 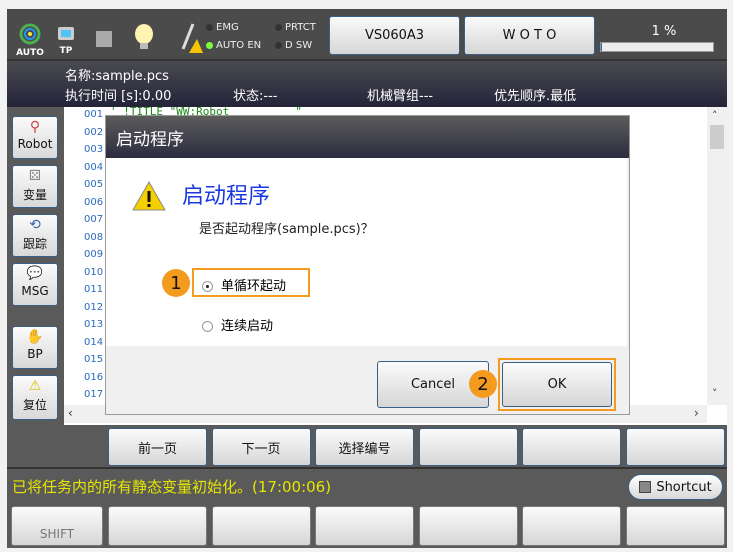 What do you see at coordinates (35, 284) in the screenshot?
I see `sidebar-item-msg: 💬 MSG` at bounding box center [35, 284].